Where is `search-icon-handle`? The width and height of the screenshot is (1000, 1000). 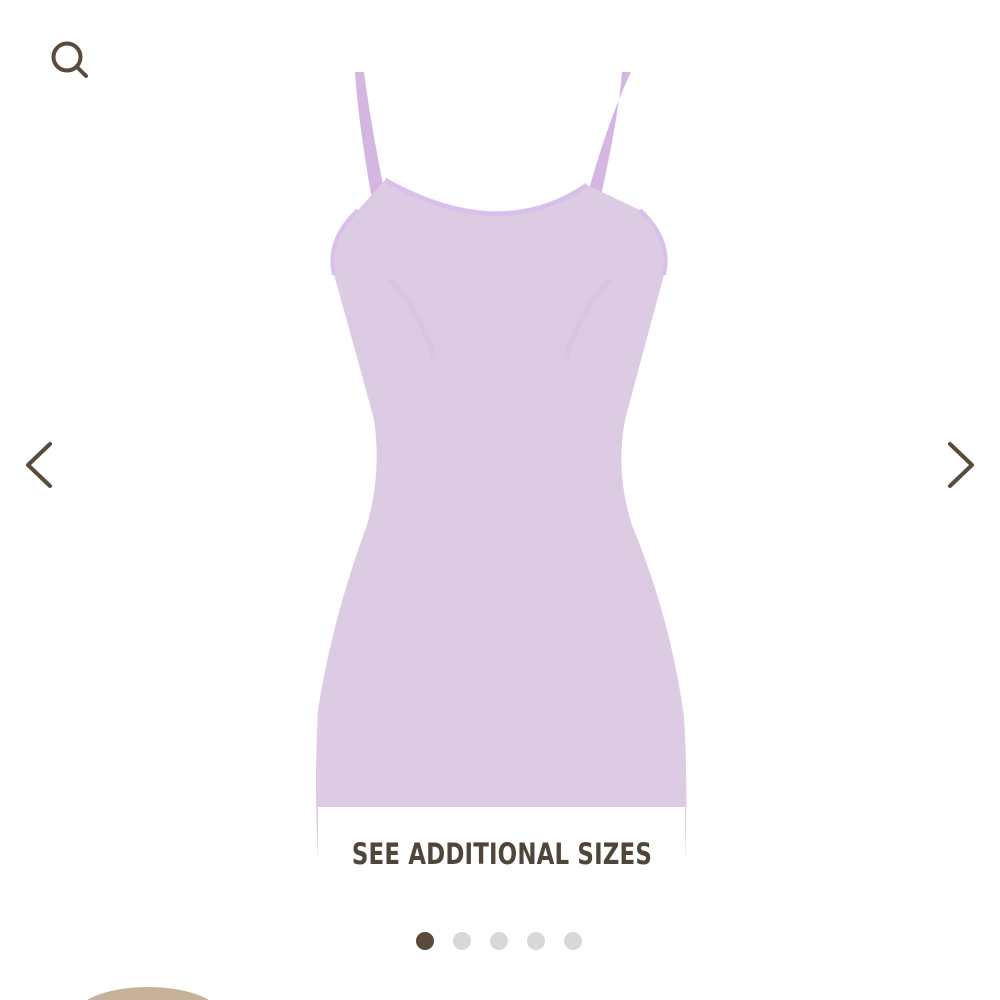
search-icon-handle is located at coordinates (81, 71).